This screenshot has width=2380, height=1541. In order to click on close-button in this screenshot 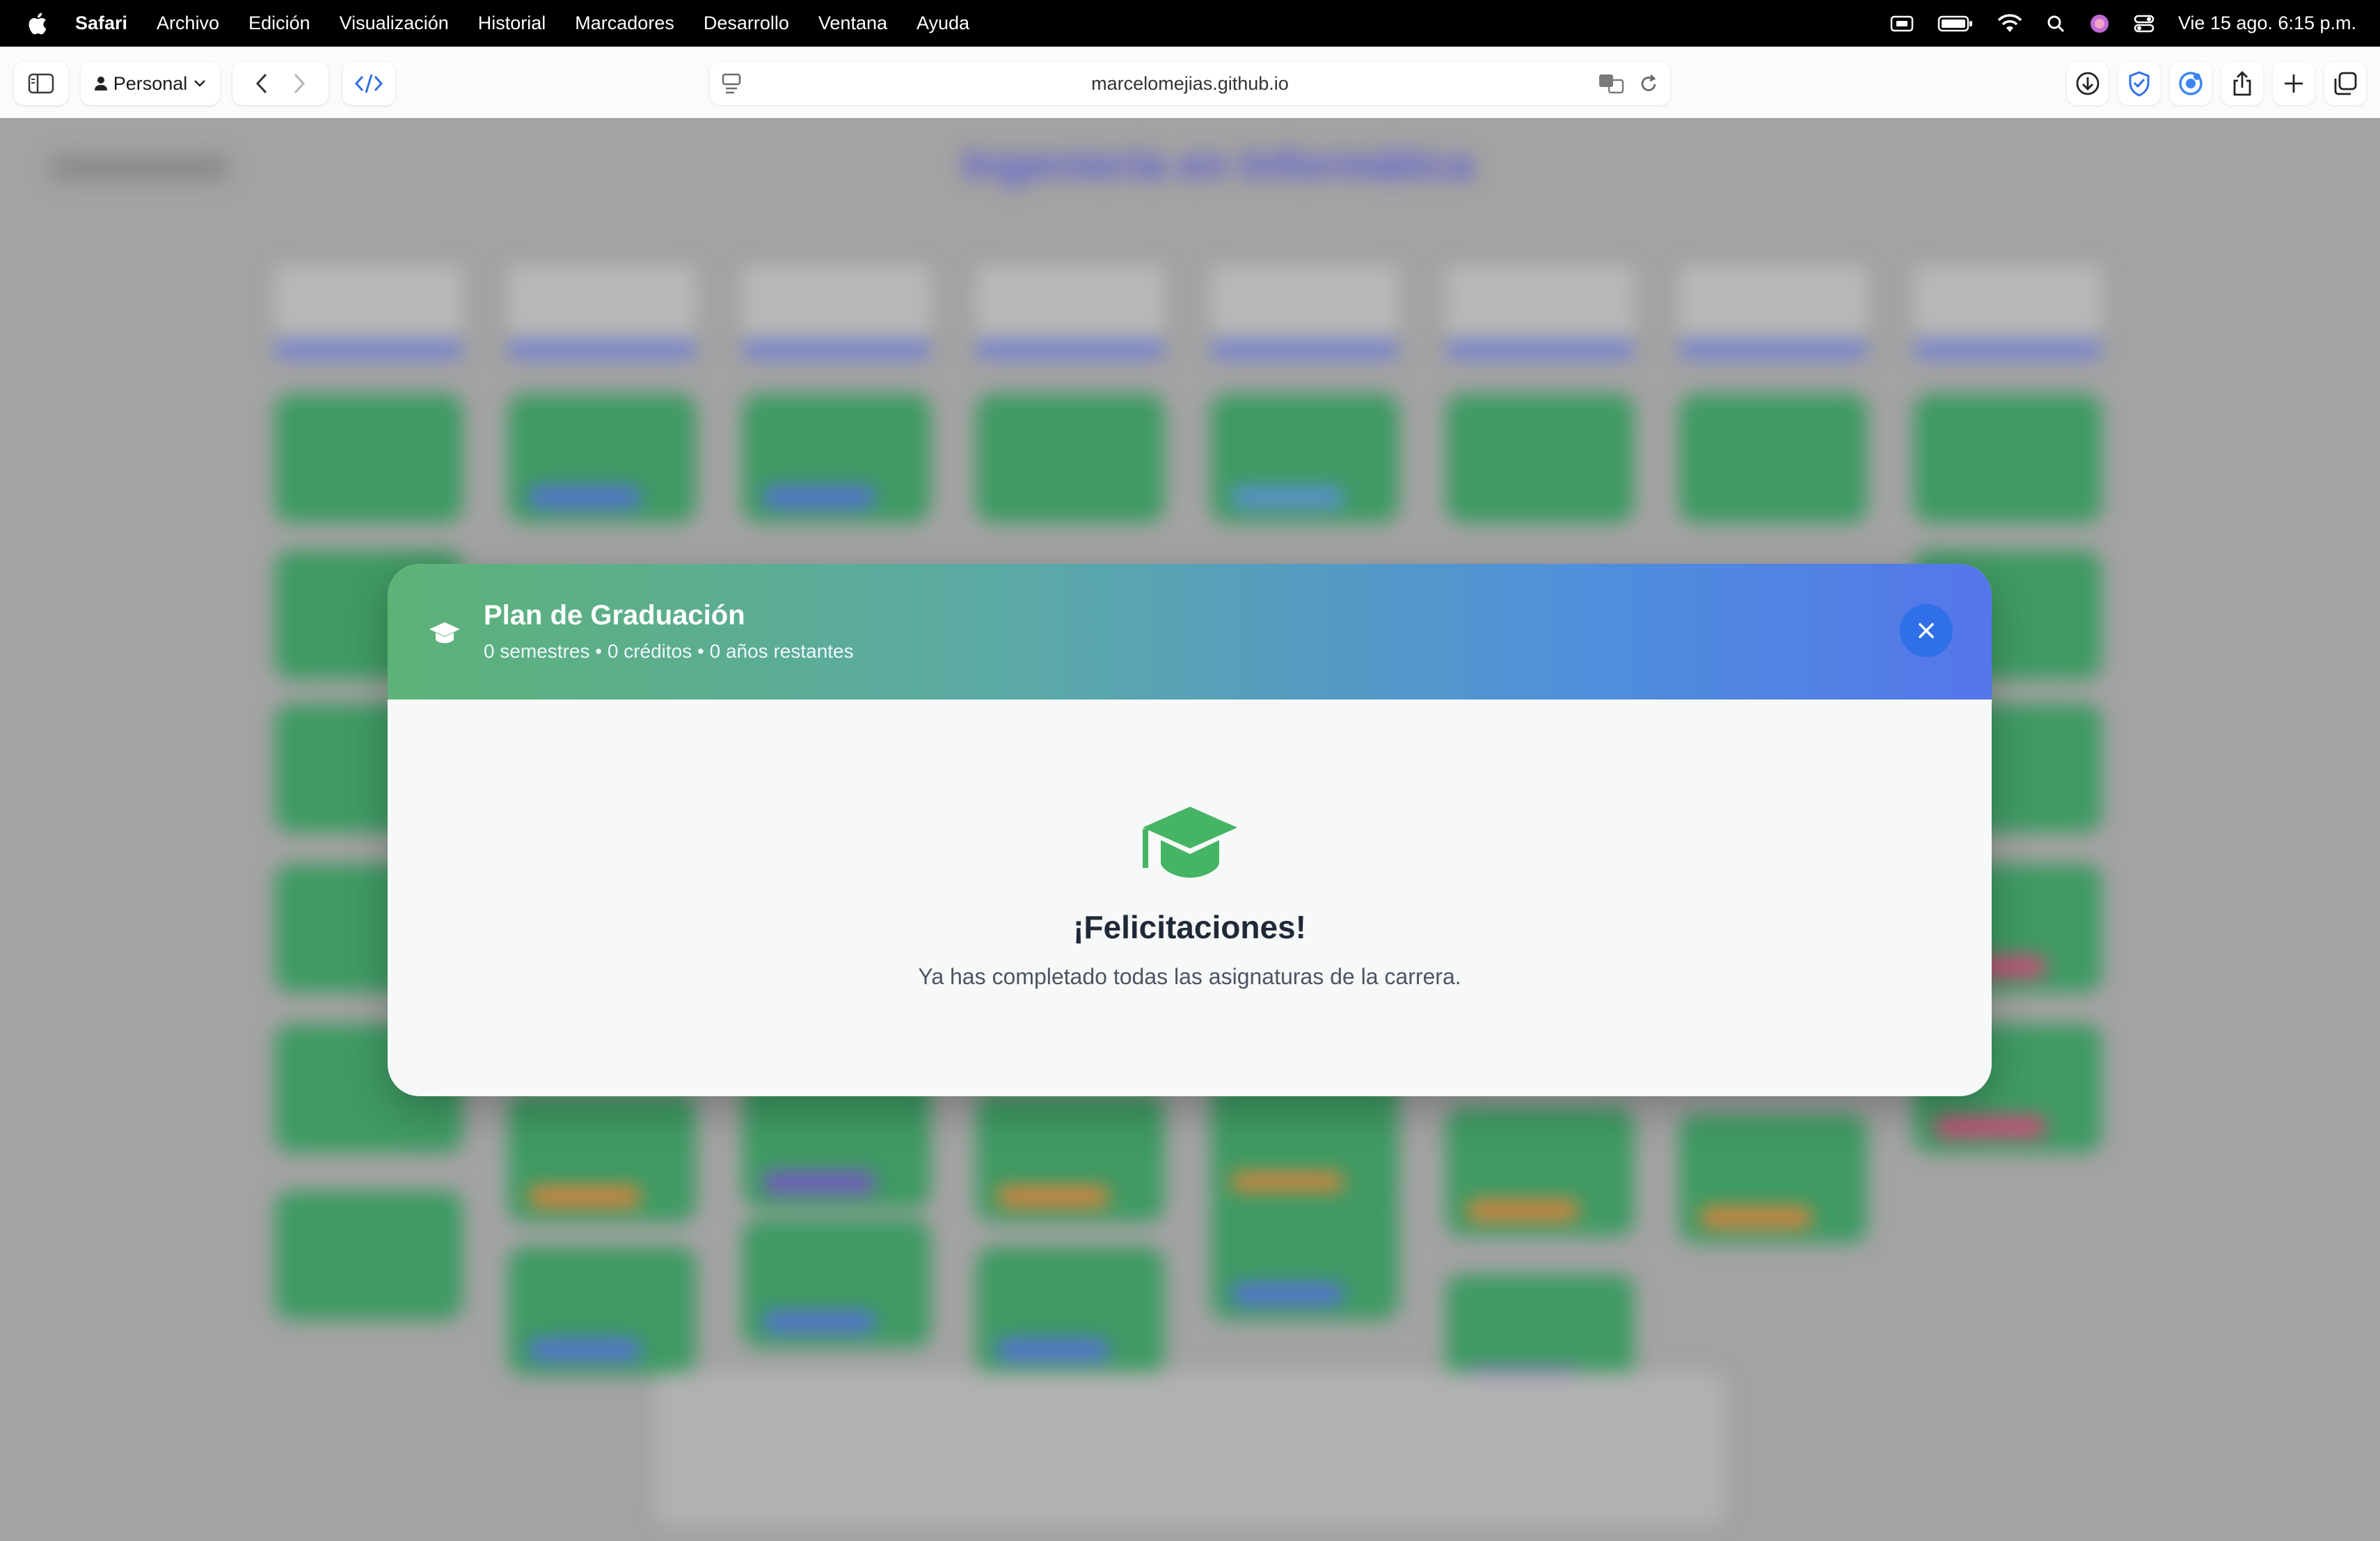, I will do `click(1926, 630)`.